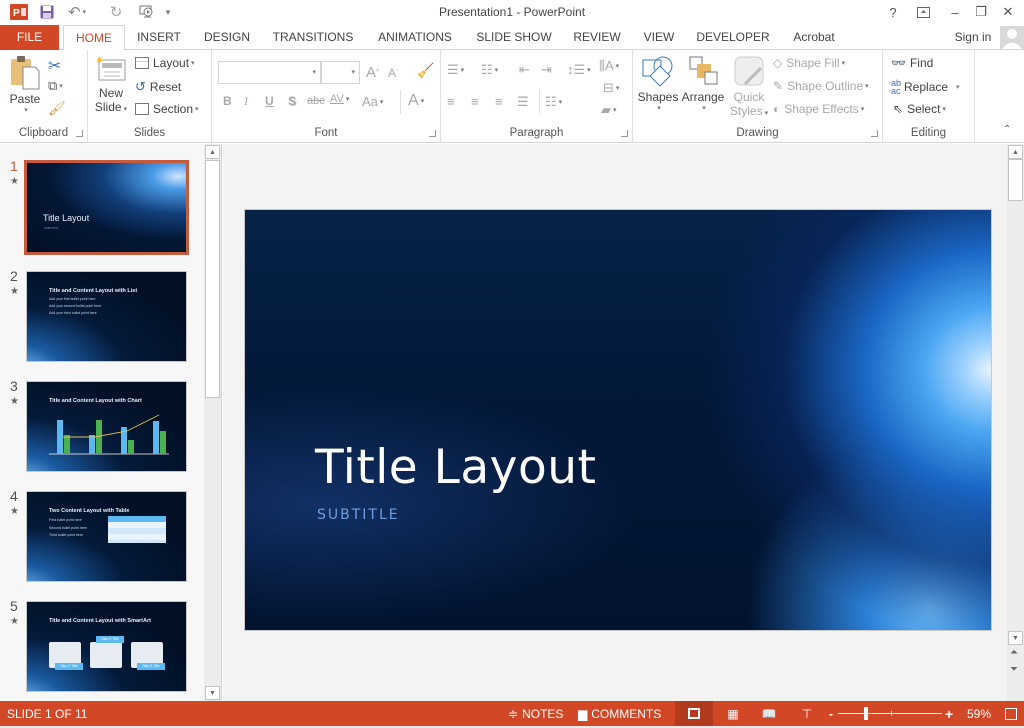  I want to click on cut-button: ✂, so click(54, 66).